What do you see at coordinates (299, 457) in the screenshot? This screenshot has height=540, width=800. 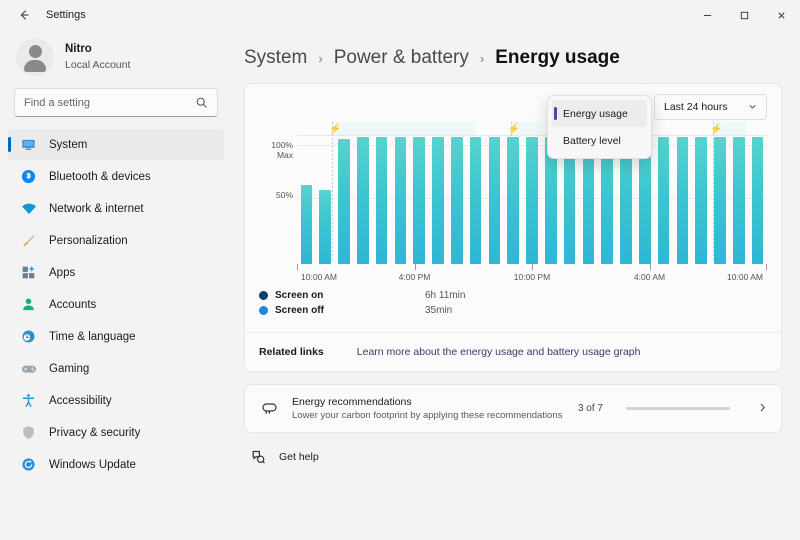 I see `get-help-label: Get help` at bounding box center [299, 457].